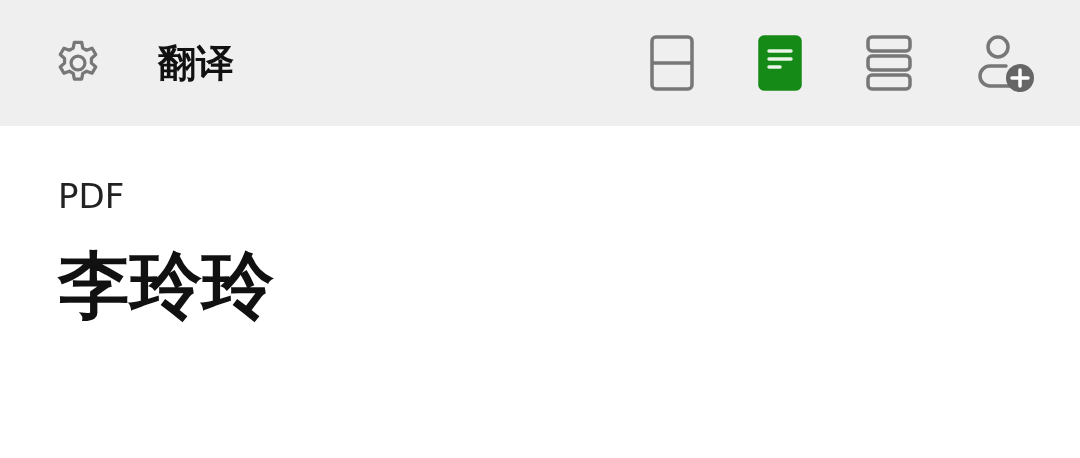  What do you see at coordinates (166, 285) in the screenshot?
I see `document-title: 李玲玲` at bounding box center [166, 285].